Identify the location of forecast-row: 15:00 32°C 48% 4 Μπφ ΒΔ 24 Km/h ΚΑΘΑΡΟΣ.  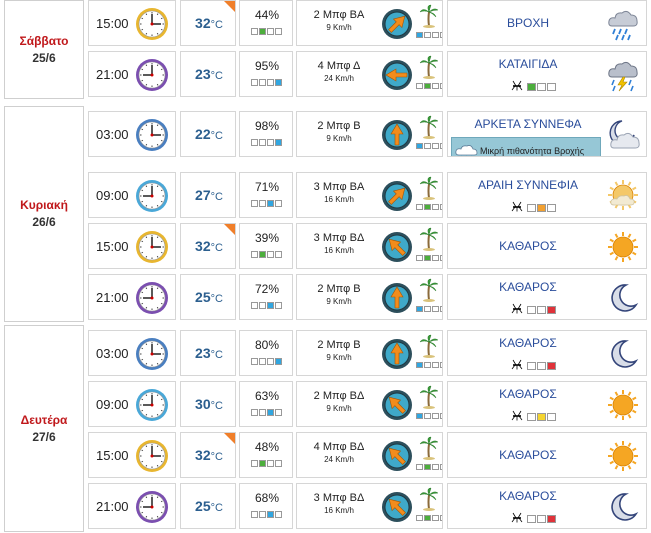
(368, 455).